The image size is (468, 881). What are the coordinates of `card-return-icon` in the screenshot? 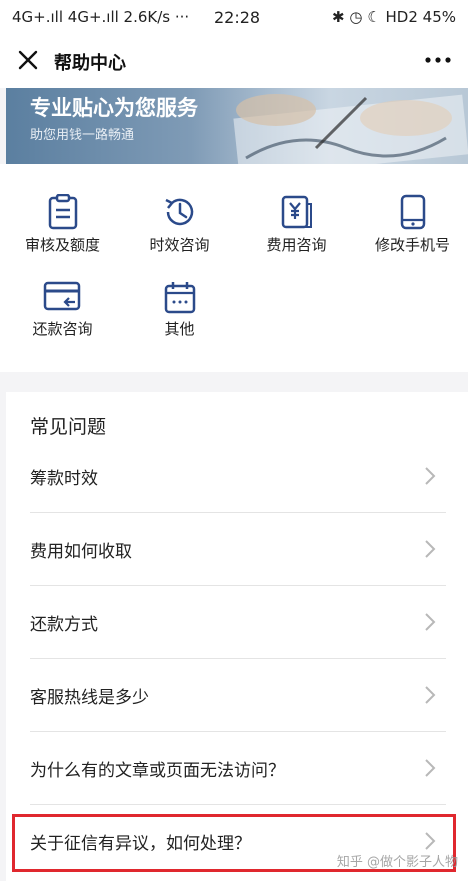 It's located at (61, 296).